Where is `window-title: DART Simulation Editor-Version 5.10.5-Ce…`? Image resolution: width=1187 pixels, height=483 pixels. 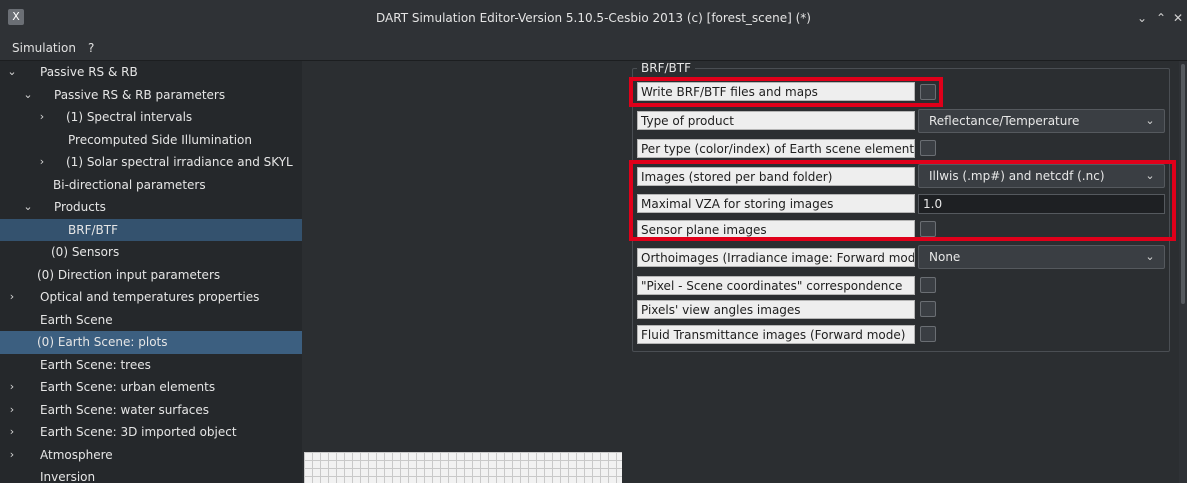
window-title: DART Simulation Editor-Version 5.10.5-Ce… is located at coordinates (593, 18).